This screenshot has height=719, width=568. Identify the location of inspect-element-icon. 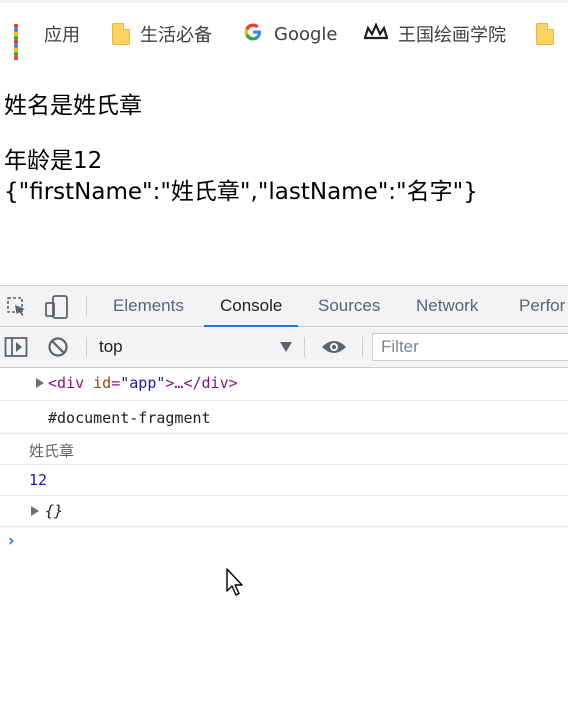
(17, 309).